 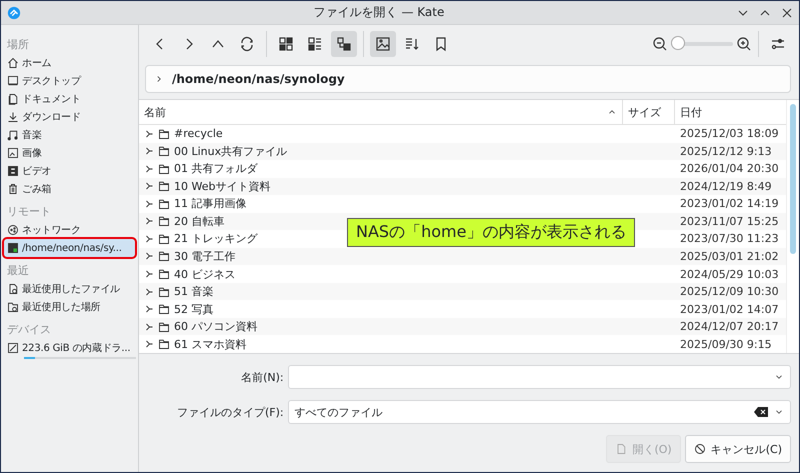 What do you see at coordinates (199, 221) in the screenshot?
I see `file-name: 20 自転車` at bounding box center [199, 221].